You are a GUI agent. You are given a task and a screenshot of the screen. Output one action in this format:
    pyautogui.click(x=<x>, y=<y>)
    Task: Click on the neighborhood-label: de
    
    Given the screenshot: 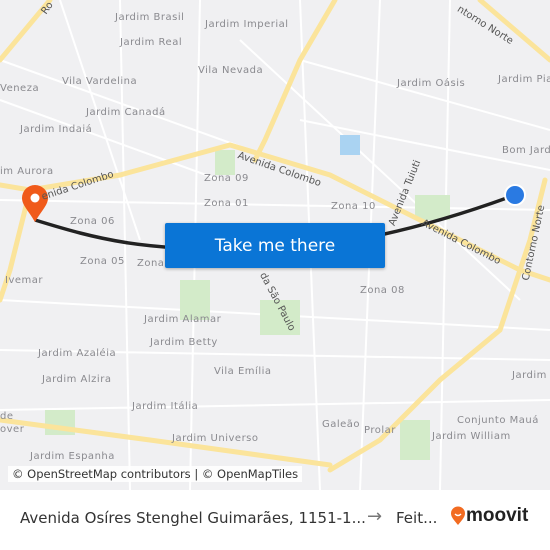 What is the action you would take?
    pyautogui.click(x=7, y=416)
    